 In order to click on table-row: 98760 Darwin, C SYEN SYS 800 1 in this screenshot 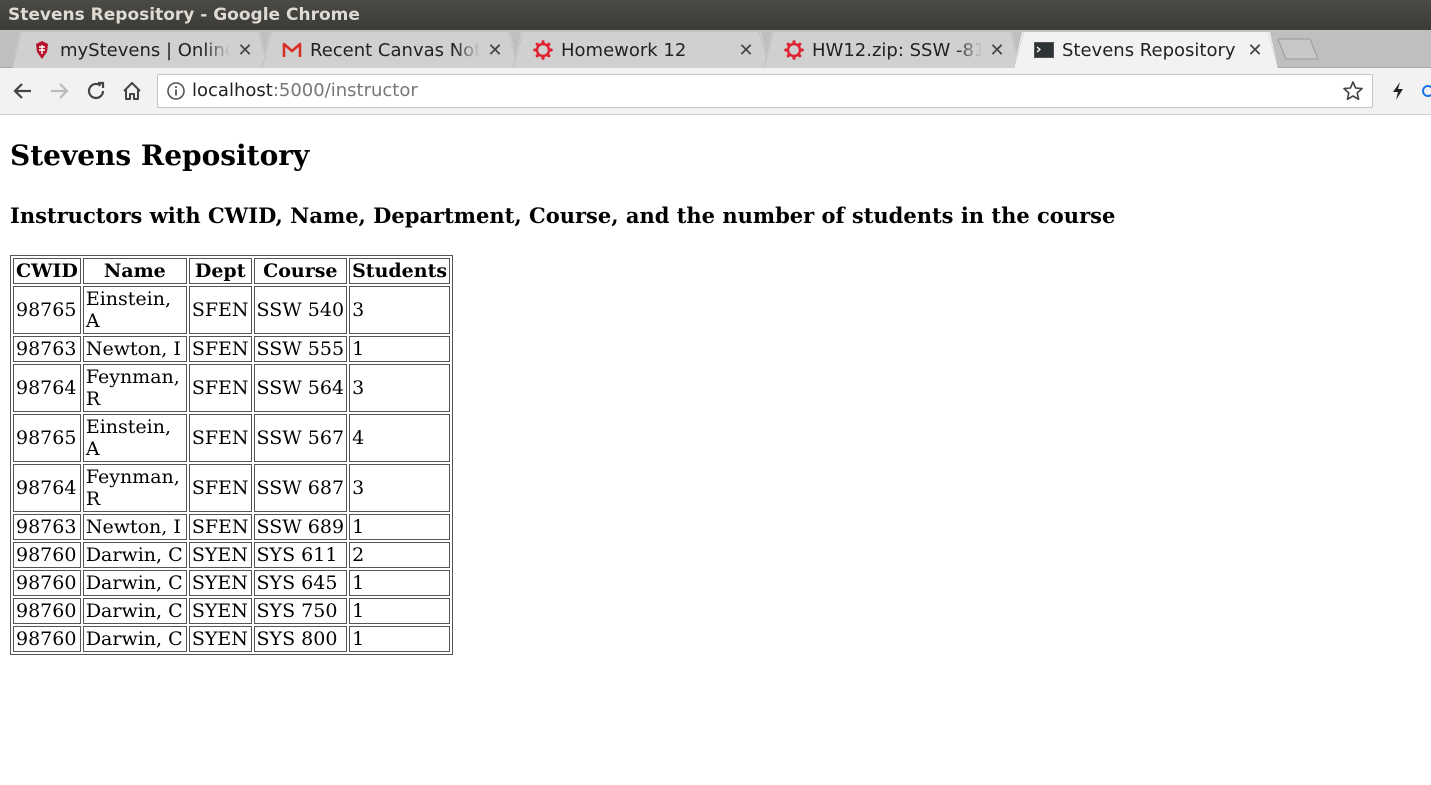, I will do `click(232, 639)`.